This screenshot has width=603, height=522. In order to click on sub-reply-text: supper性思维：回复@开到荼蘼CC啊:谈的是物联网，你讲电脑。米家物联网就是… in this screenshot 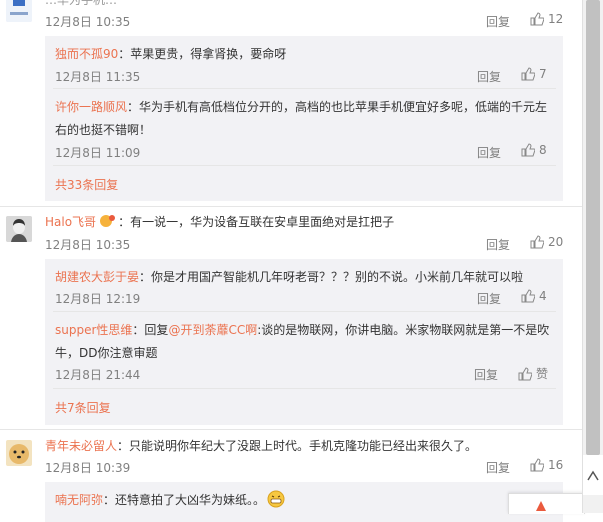, I will do `click(302, 330)`.